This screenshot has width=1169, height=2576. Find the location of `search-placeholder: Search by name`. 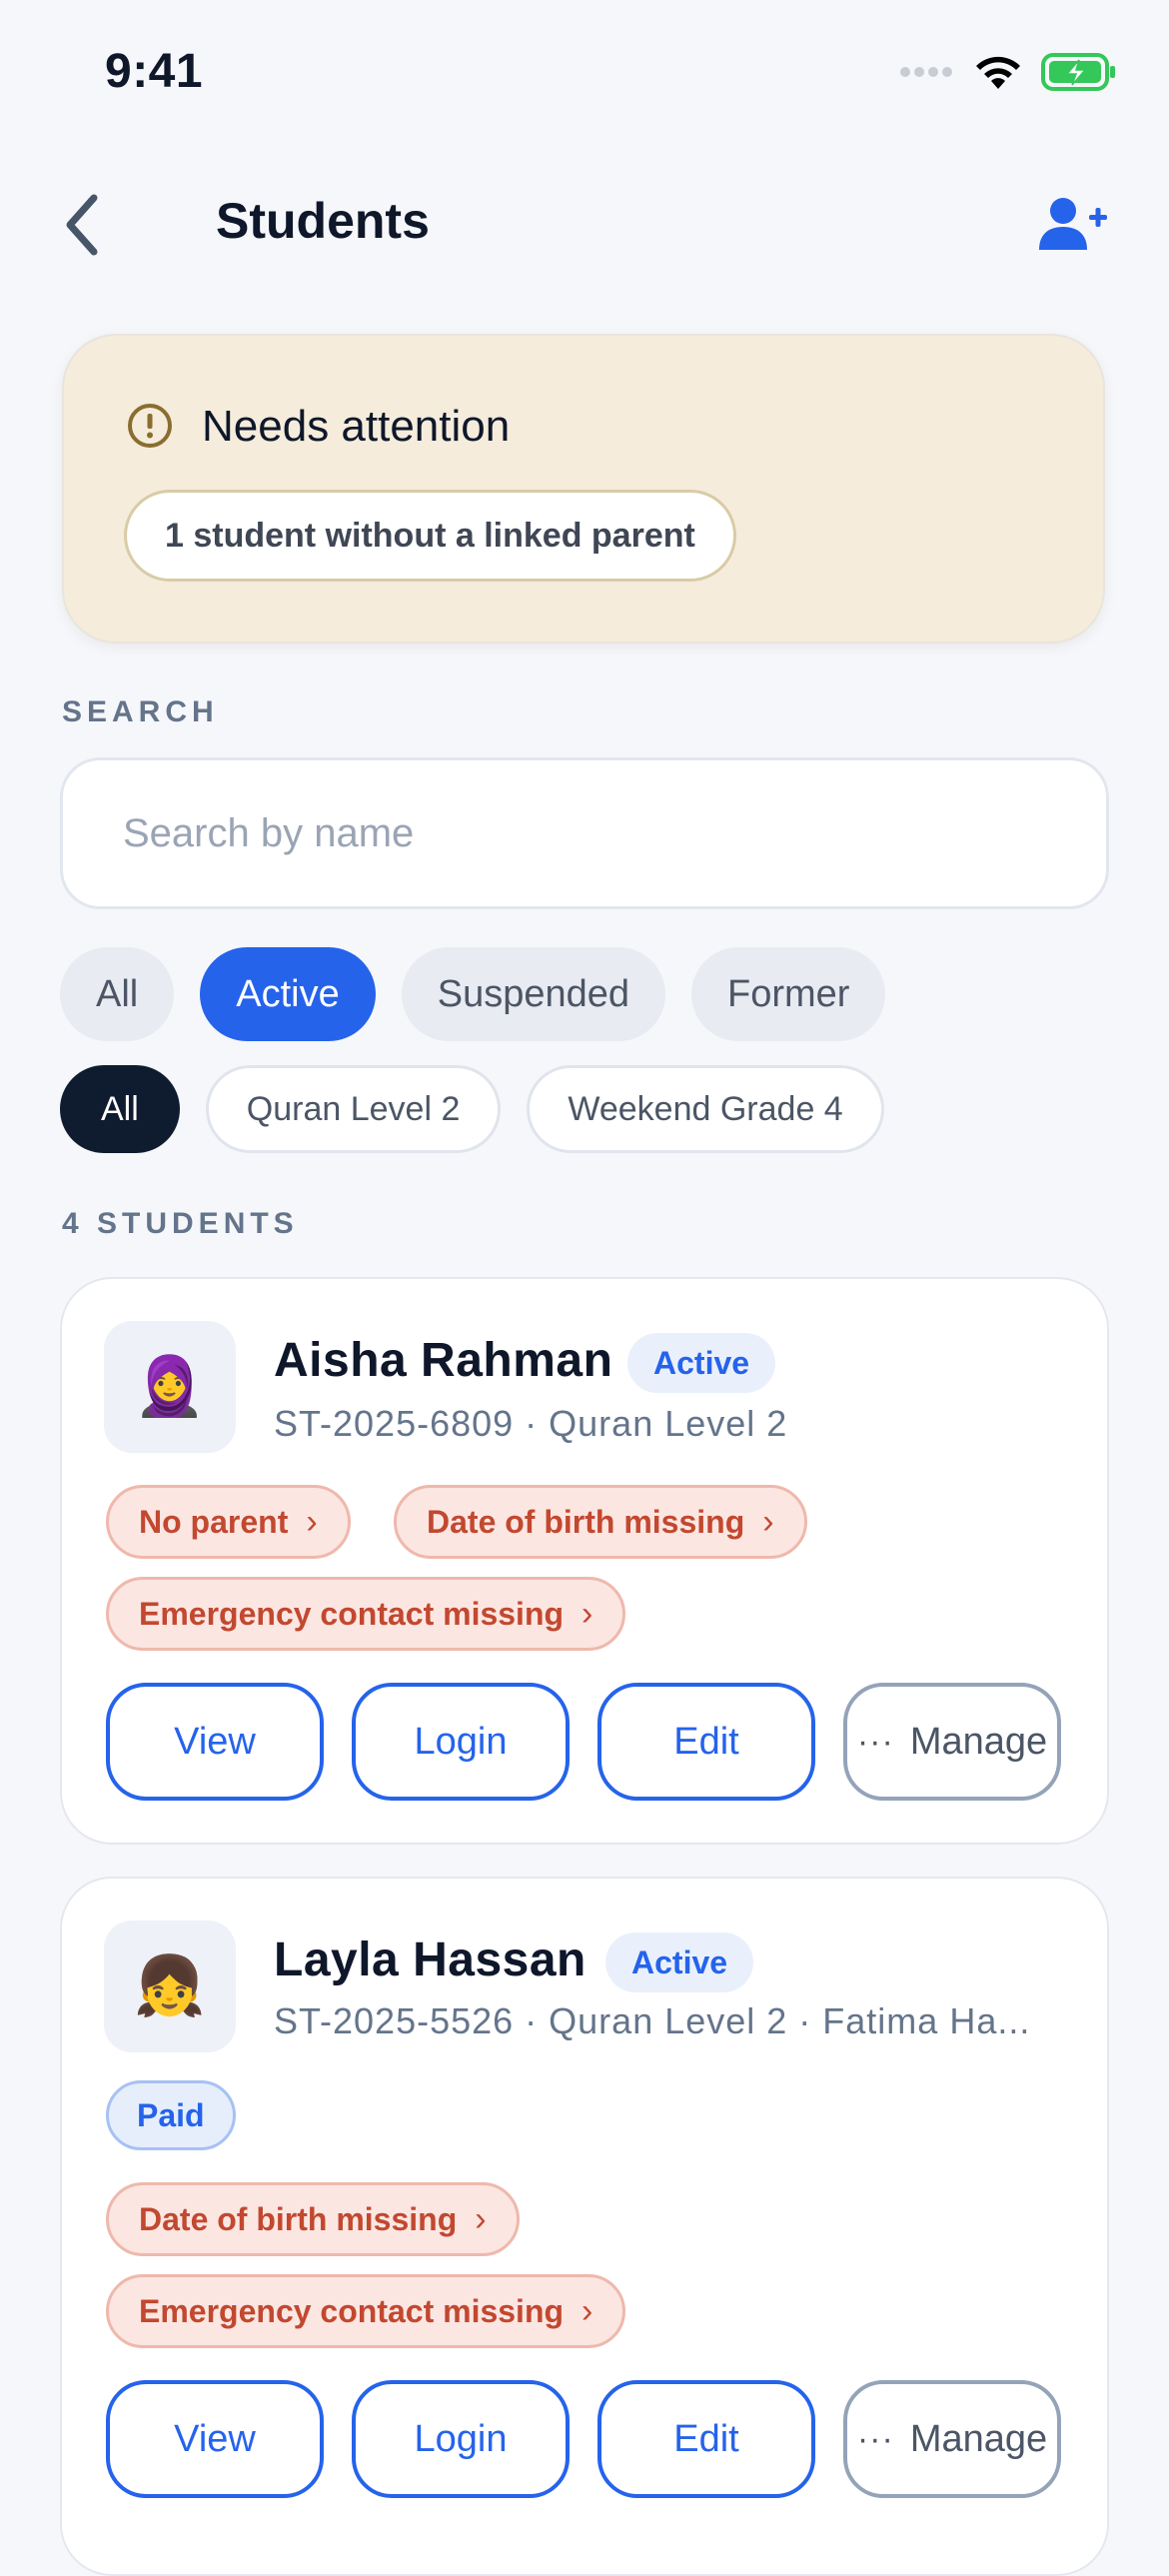

search-placeholder: Search by name is located at coordinates (269, 832).